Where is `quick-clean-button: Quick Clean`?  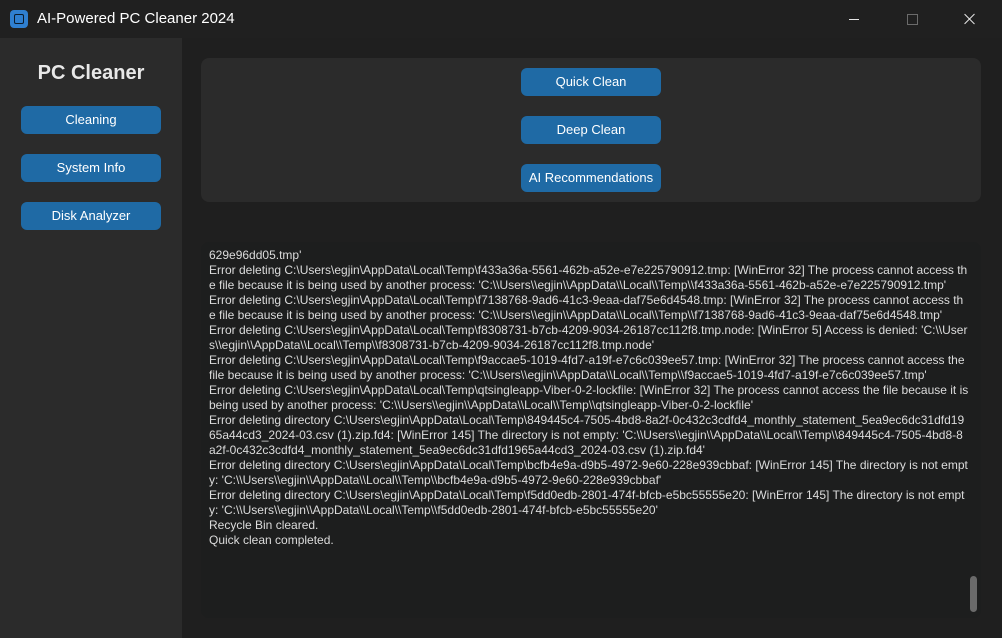
quick-clean-button: Quick Clean is located at coordinates (591, 82).